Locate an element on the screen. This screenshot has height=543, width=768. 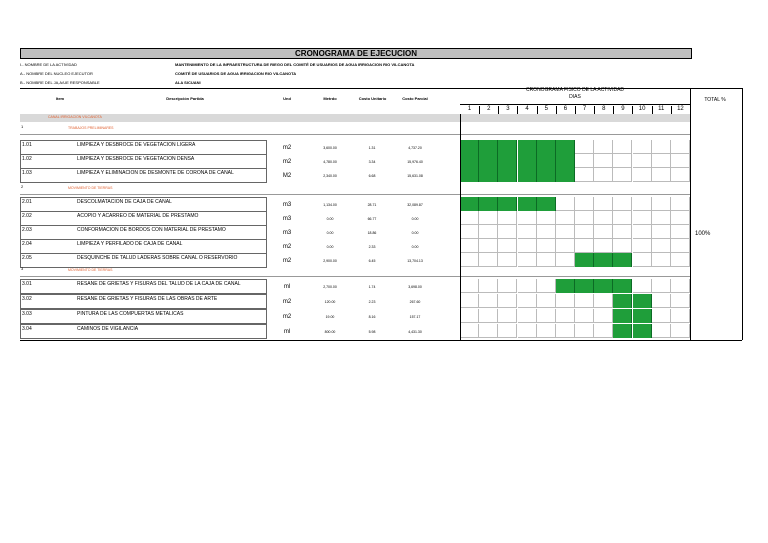
row-partial-cost: 0.00 is located at coordinates (415, 219).